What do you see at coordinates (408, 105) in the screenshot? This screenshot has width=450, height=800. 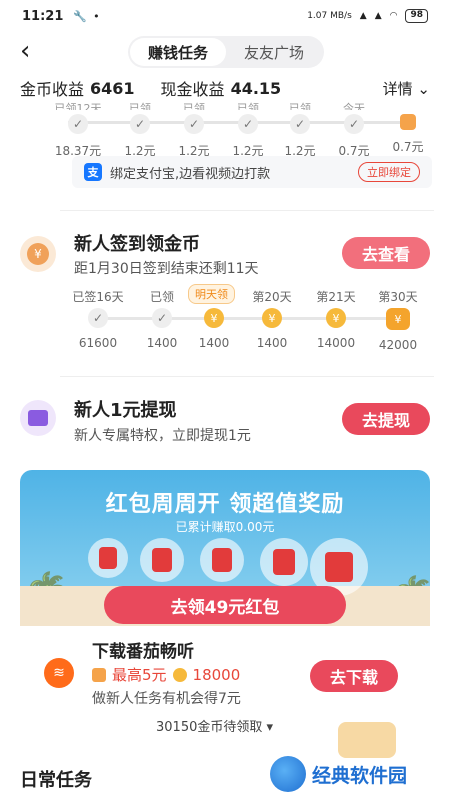 I see `step-label` at bounding box center [408, 105].